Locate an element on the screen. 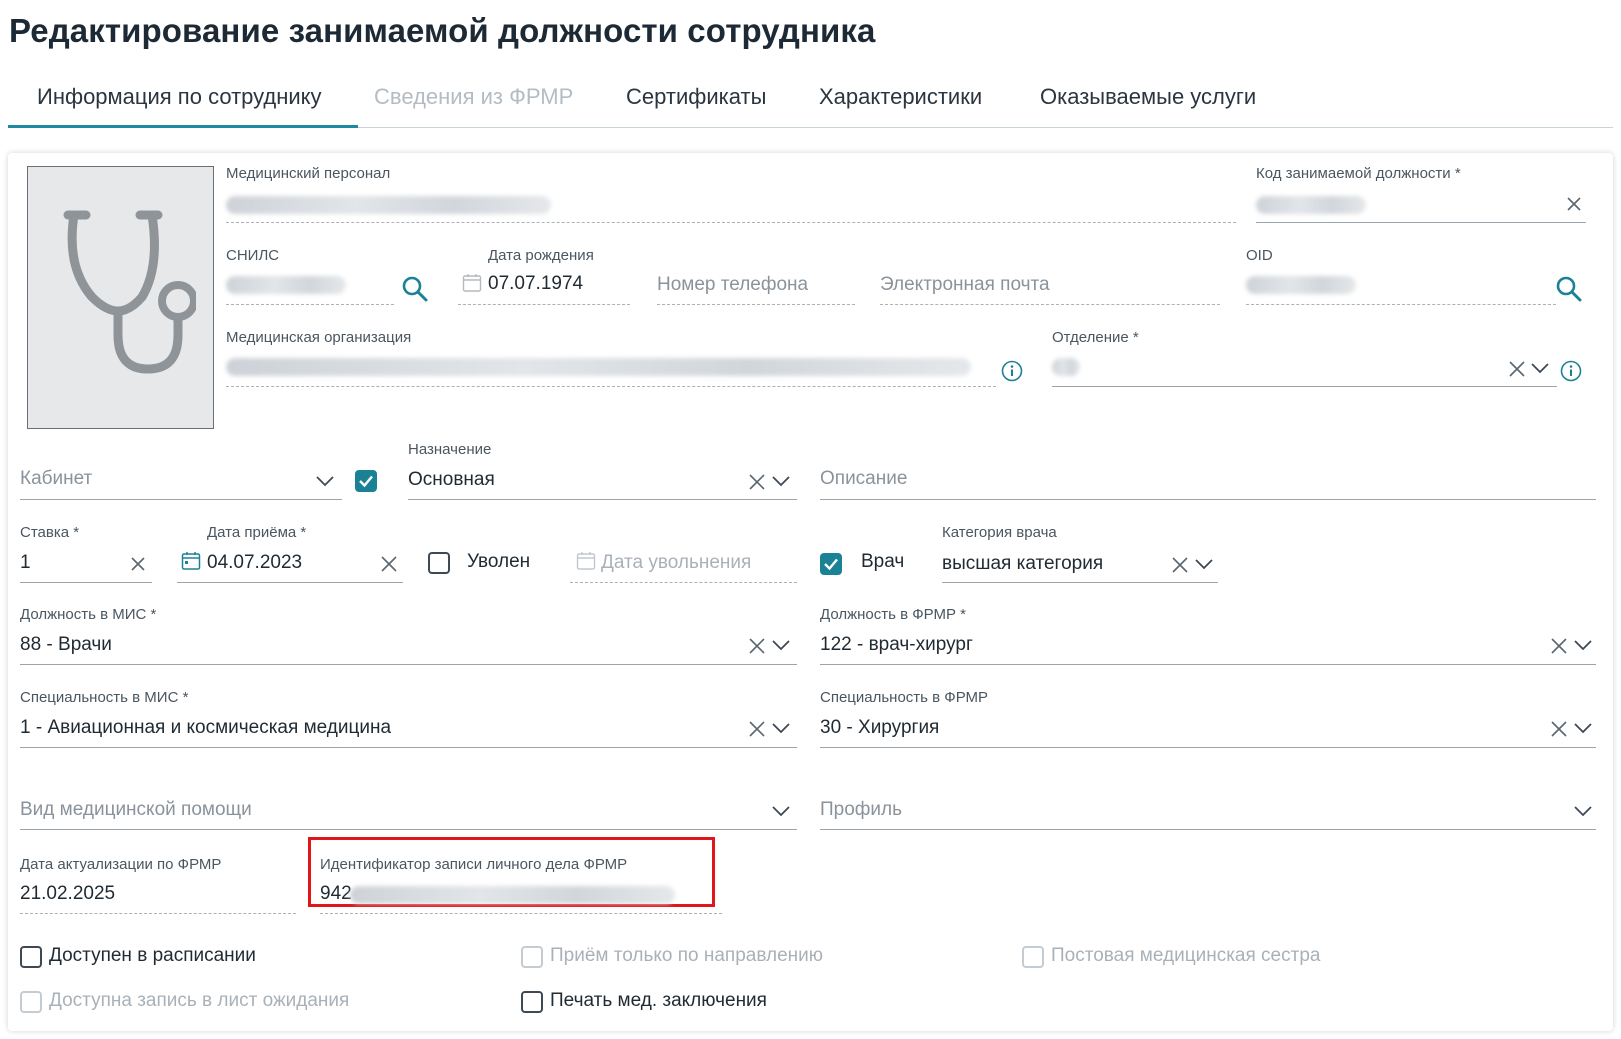 The width and height of the screenshot is (1621, 1039). medical-organization-field is located at coordinates (611, 386).